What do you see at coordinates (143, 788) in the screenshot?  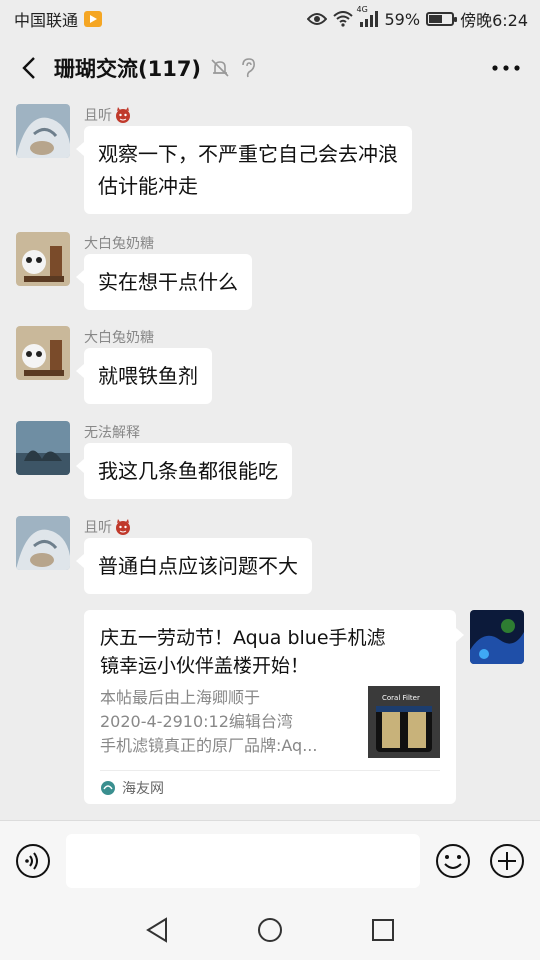 I see `link-card-source-name: 海友网` at bounding box center [143, 788].